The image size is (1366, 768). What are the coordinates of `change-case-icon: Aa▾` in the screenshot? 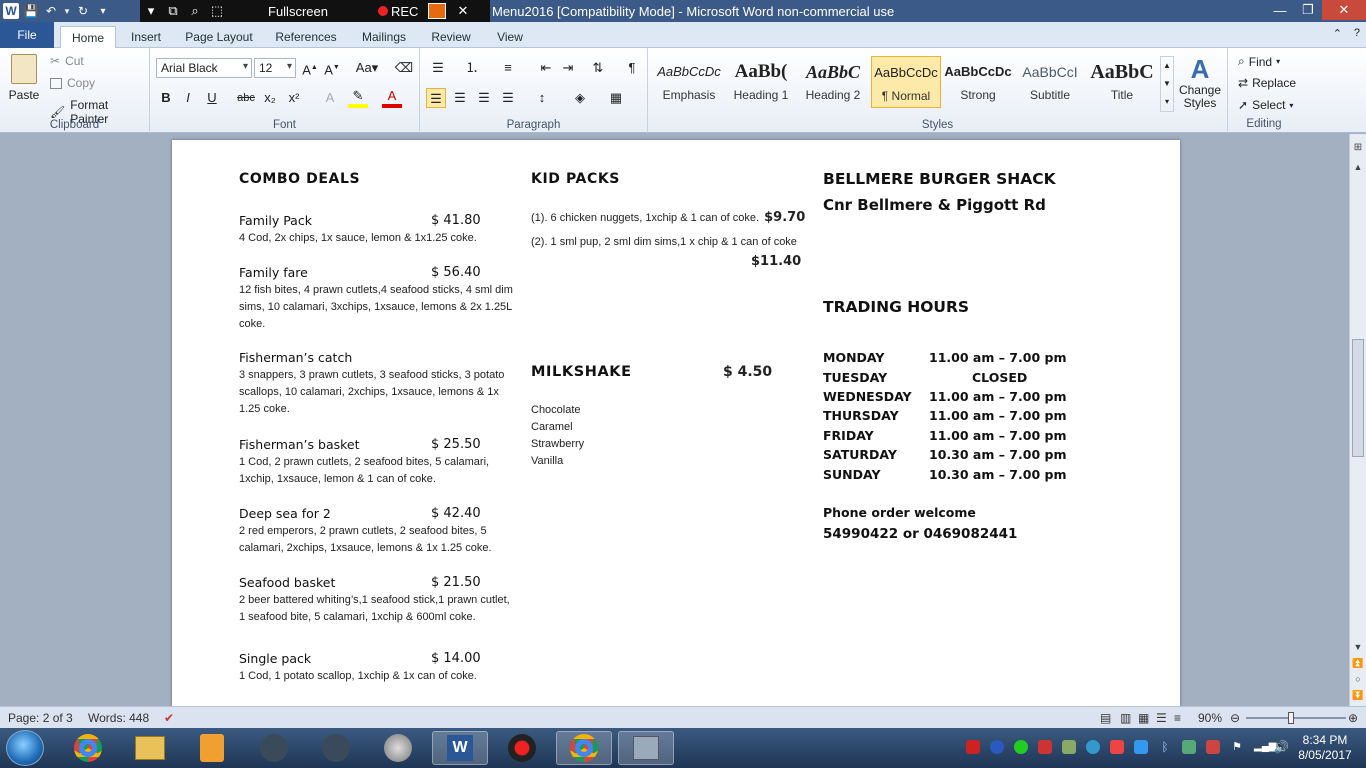 It's located at (367, 68).